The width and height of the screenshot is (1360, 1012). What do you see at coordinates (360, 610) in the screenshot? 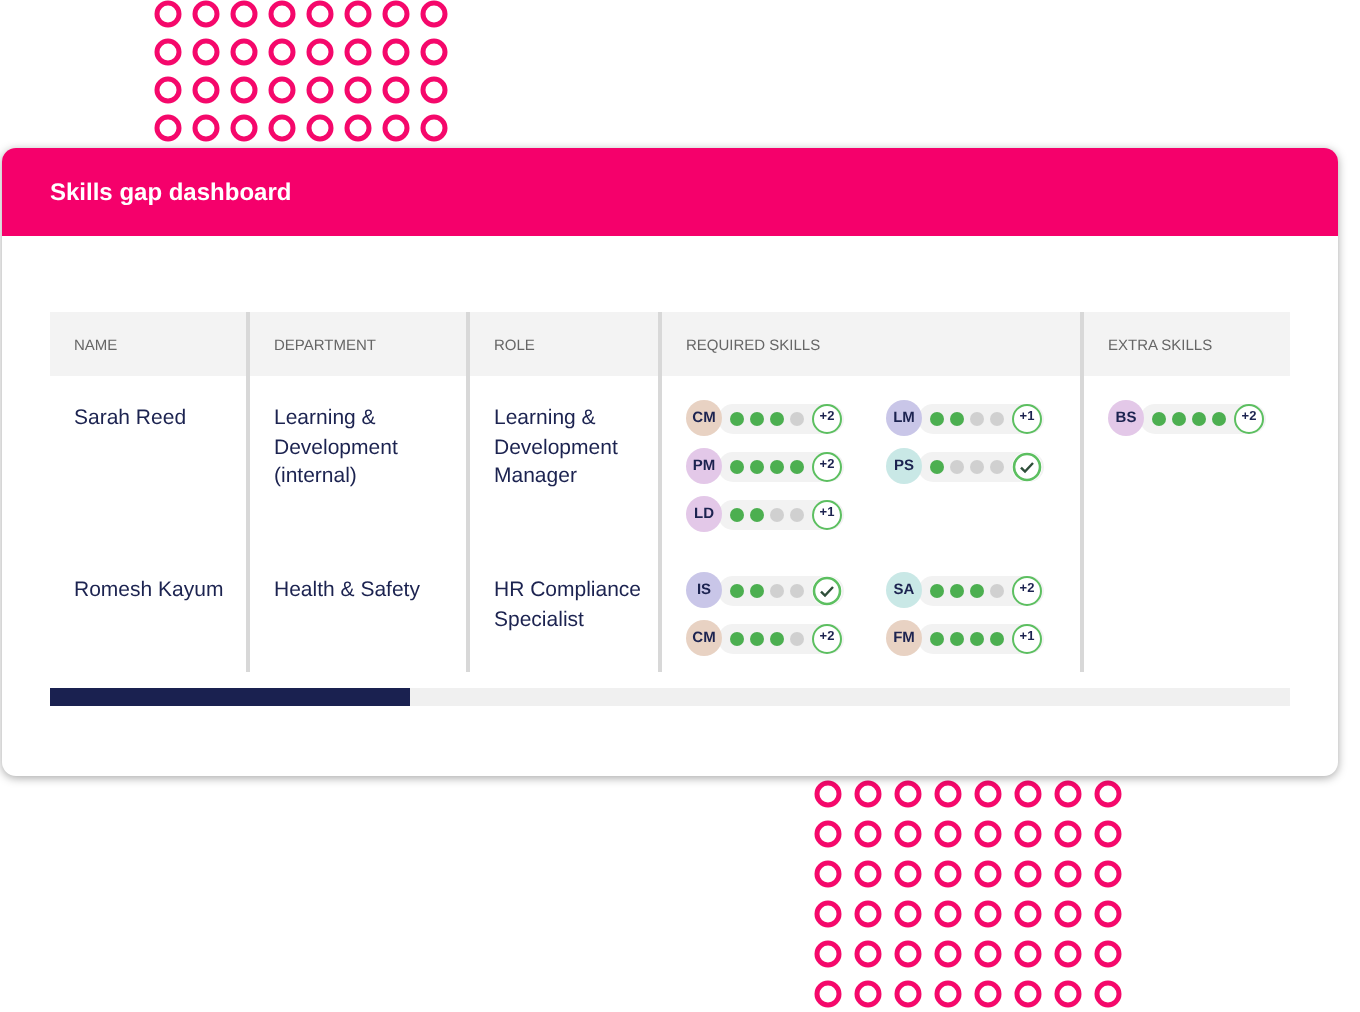
I see `table-cell: Health & Safety` at bounding box center [360, 610].